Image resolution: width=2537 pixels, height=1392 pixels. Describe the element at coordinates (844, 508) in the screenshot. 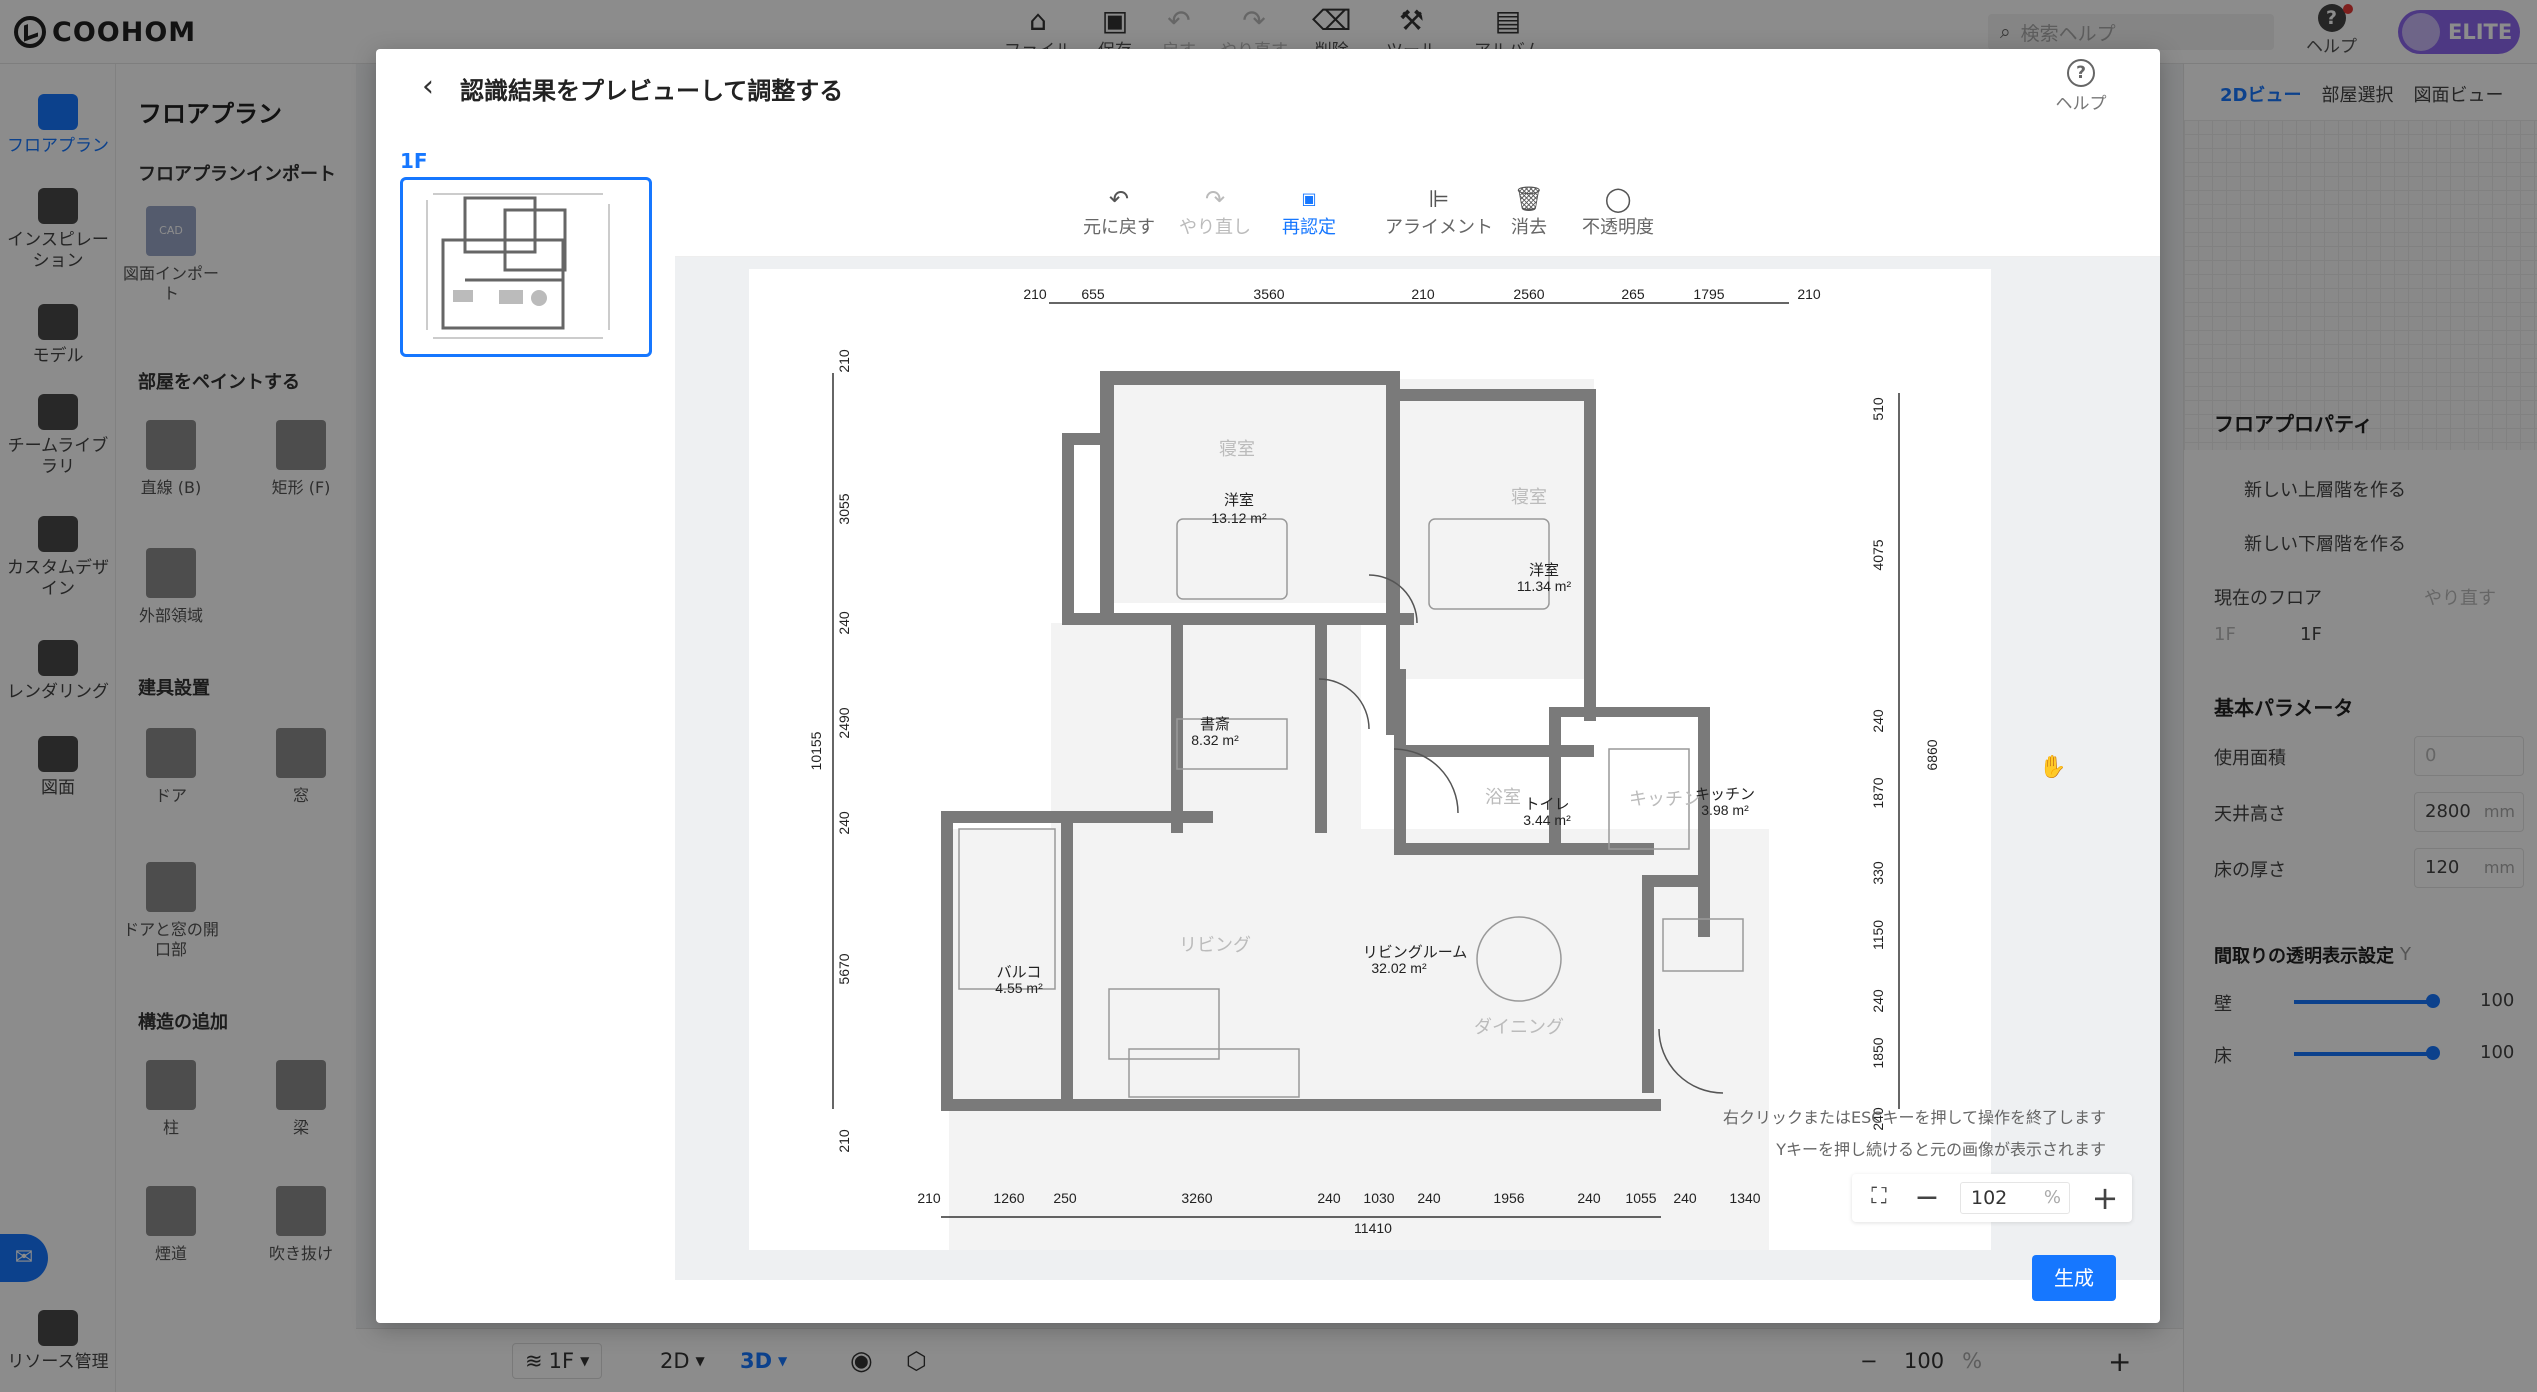

I see `dim-left-2: 3055` at that location.